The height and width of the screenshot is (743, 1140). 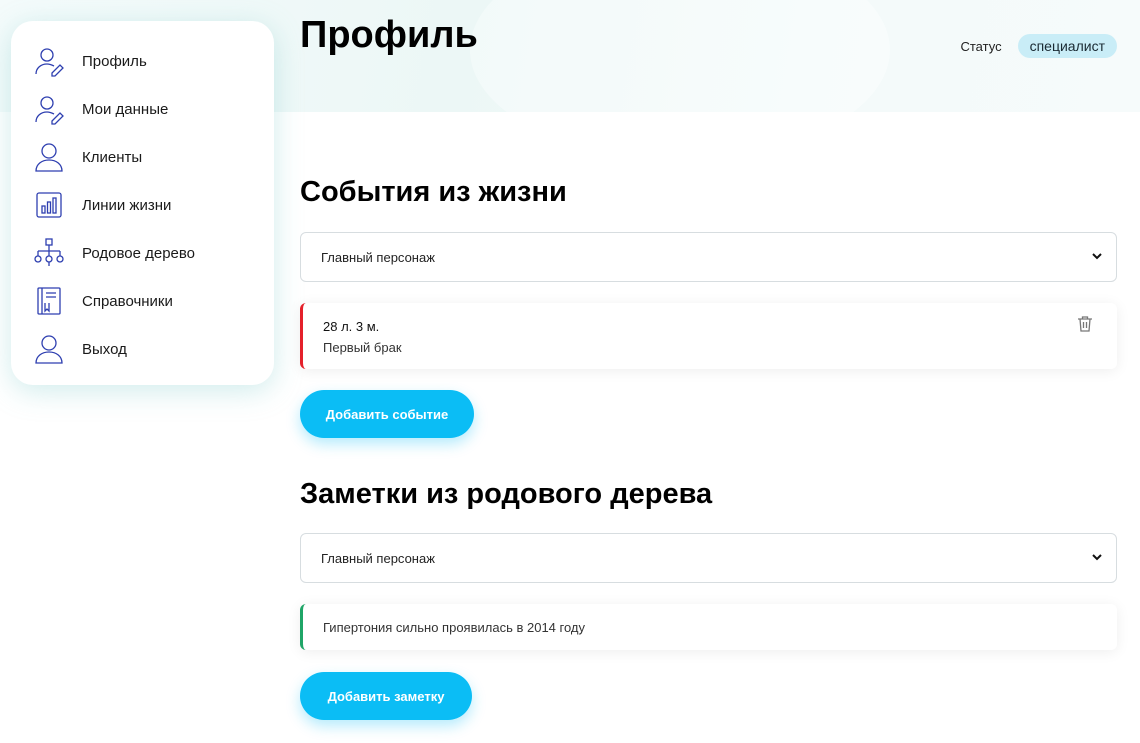 What do you see at coordinates (708, 627) in the screenshot?
I see `note-card: Гипертония сильно проявилась в 2014 году` at bounding box center [708, 627].